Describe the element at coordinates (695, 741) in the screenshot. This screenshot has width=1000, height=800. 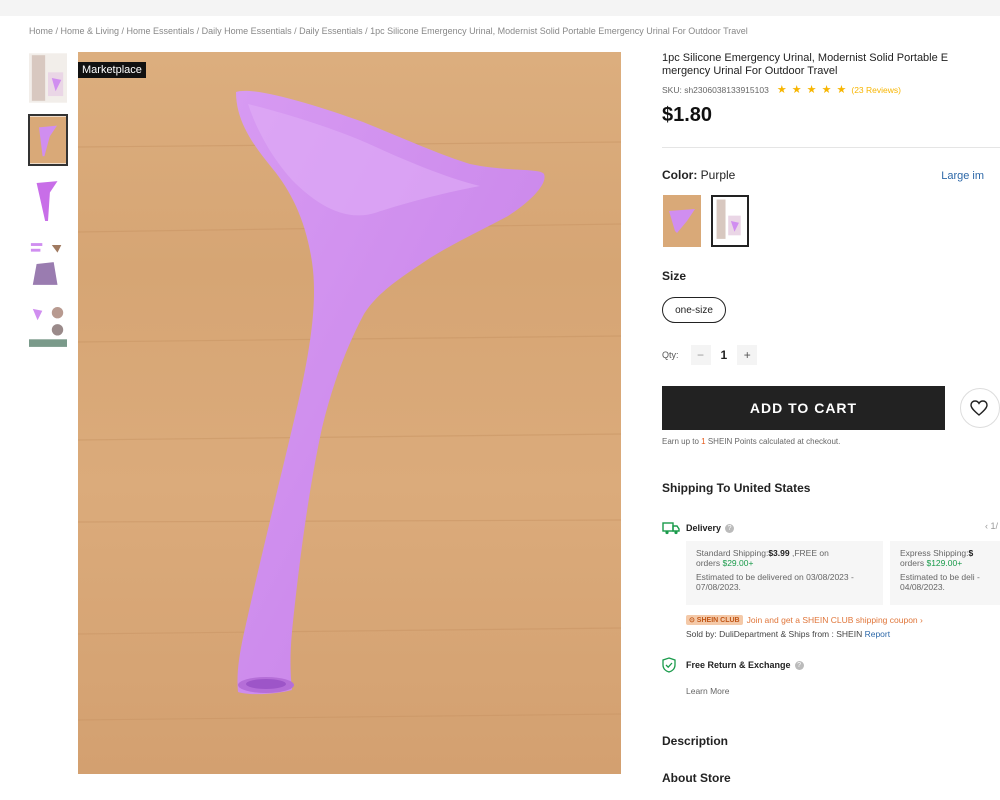
I see `description-section: Description` at that location.